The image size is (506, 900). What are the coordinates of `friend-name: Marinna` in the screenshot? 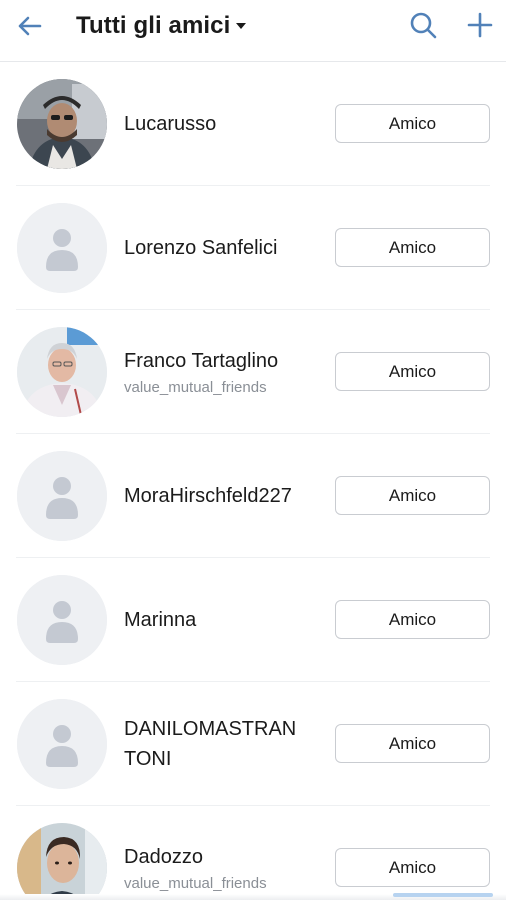 It's located at (160, 620).